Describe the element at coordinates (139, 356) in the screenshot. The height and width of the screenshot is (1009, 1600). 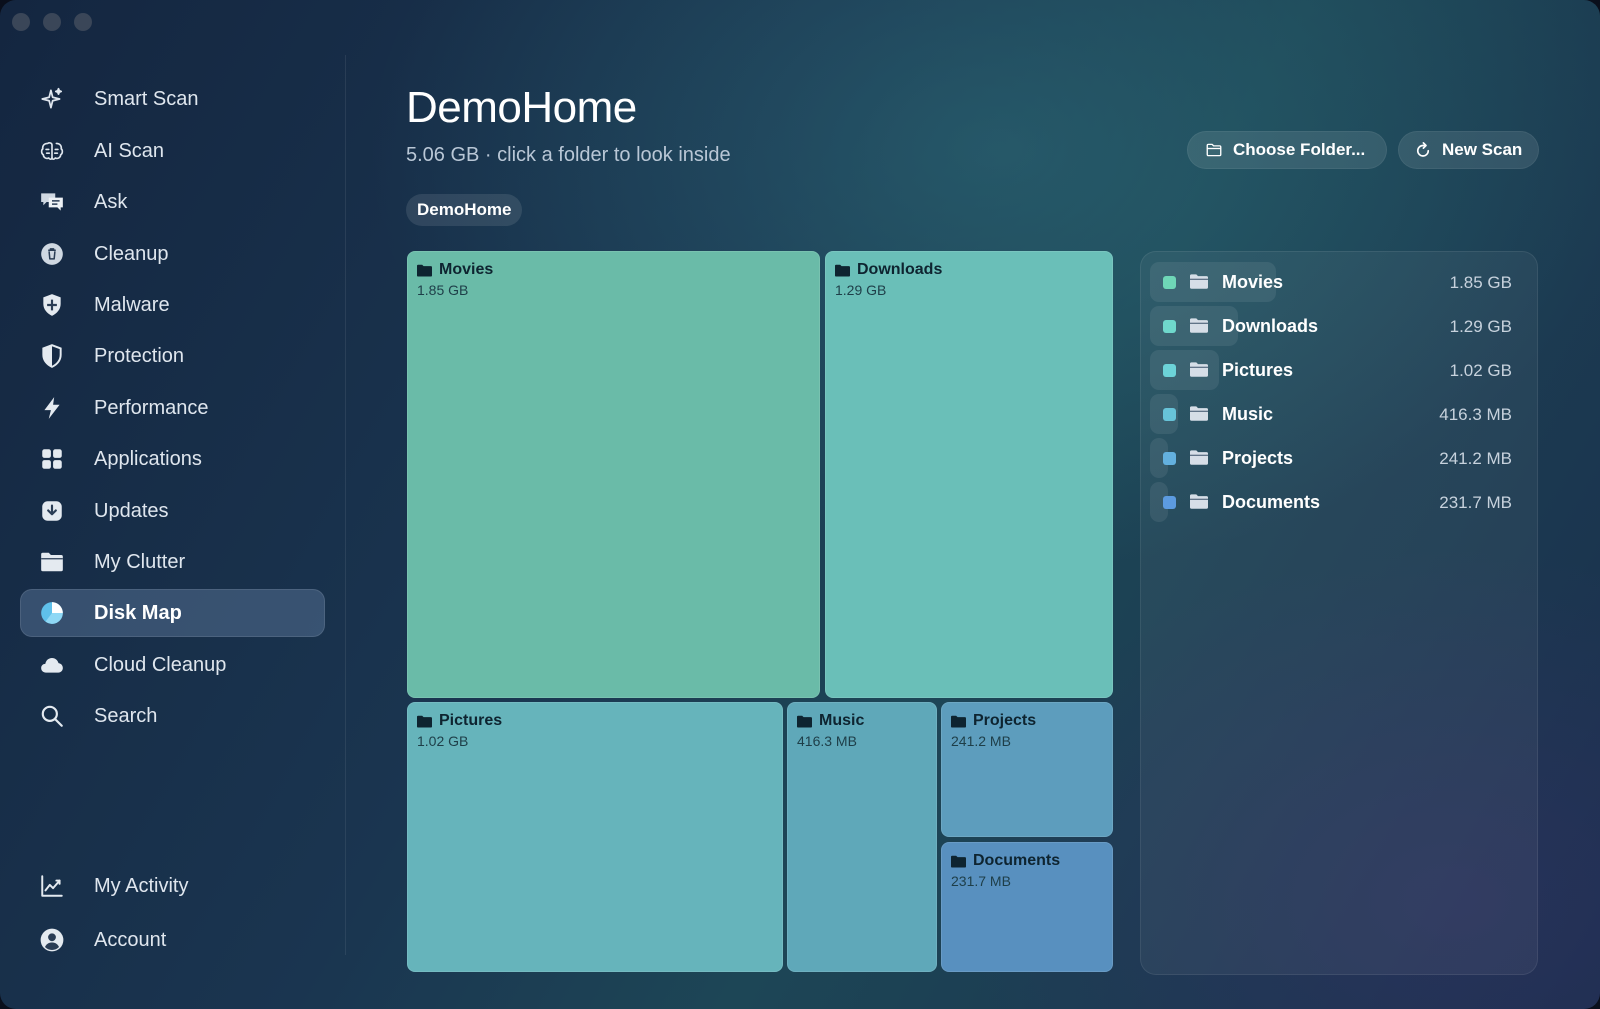
I see `sidebar-item-label: Protection` at that location.